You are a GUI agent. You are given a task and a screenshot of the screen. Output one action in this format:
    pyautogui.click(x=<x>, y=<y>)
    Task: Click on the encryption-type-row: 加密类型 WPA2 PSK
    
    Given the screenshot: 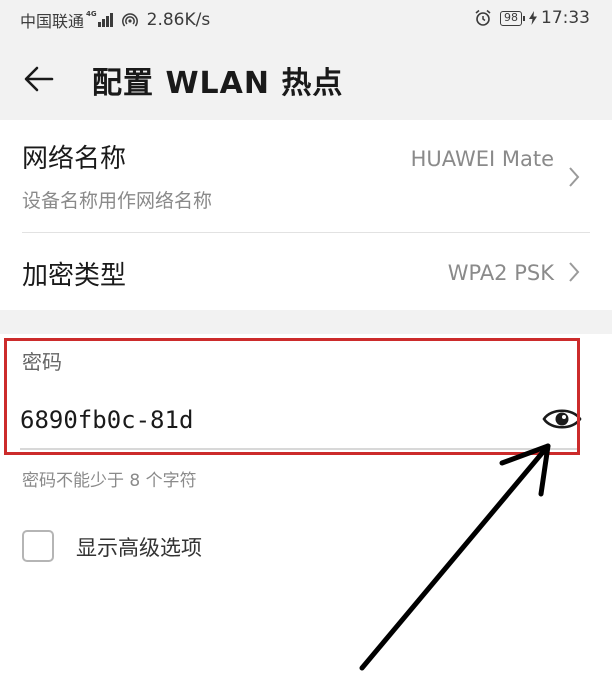 What is the action you would take?
    pyautogui.click(x=306, y=271)
    